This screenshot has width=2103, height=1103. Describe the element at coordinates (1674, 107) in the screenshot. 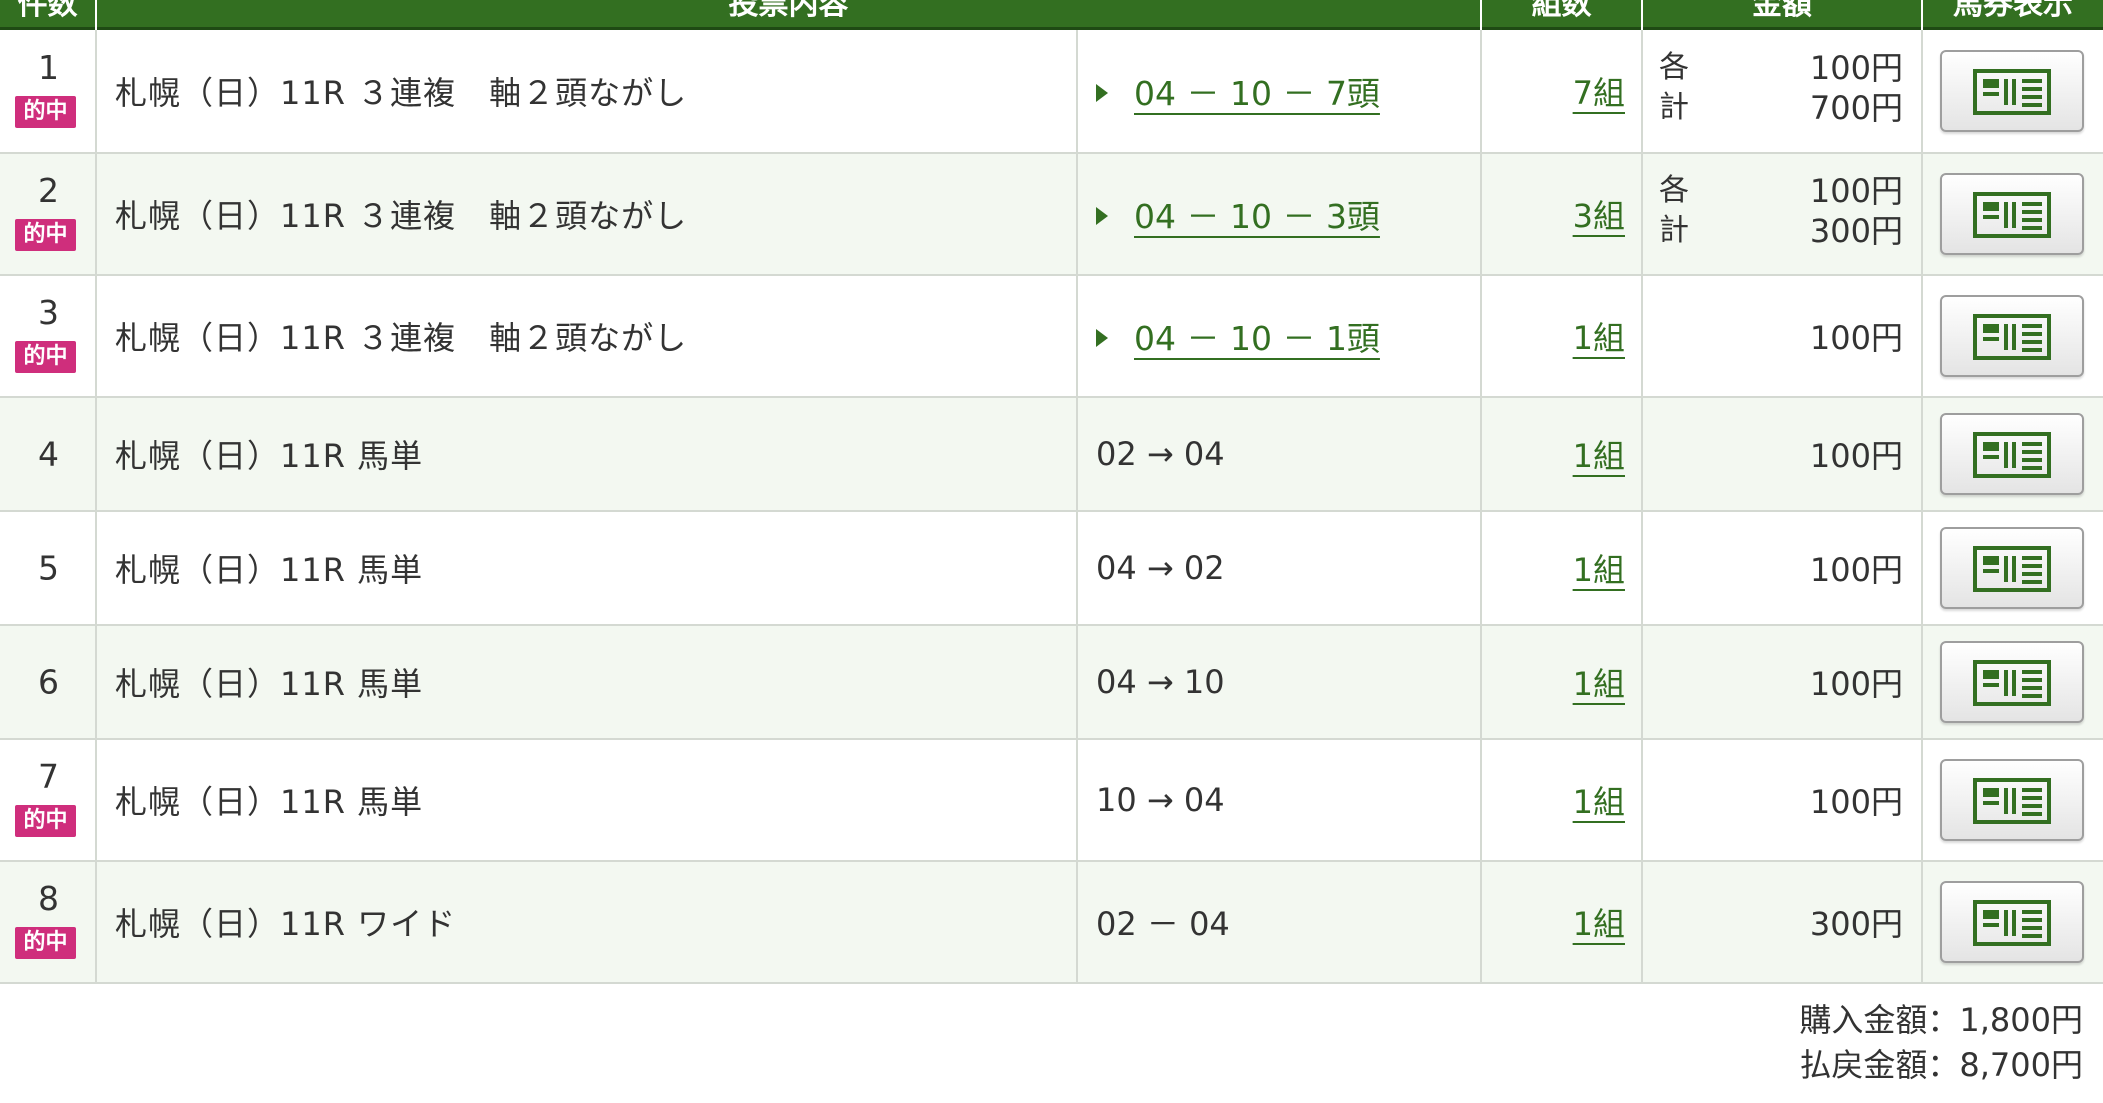

I see `amount-total-label: 計` at that location.